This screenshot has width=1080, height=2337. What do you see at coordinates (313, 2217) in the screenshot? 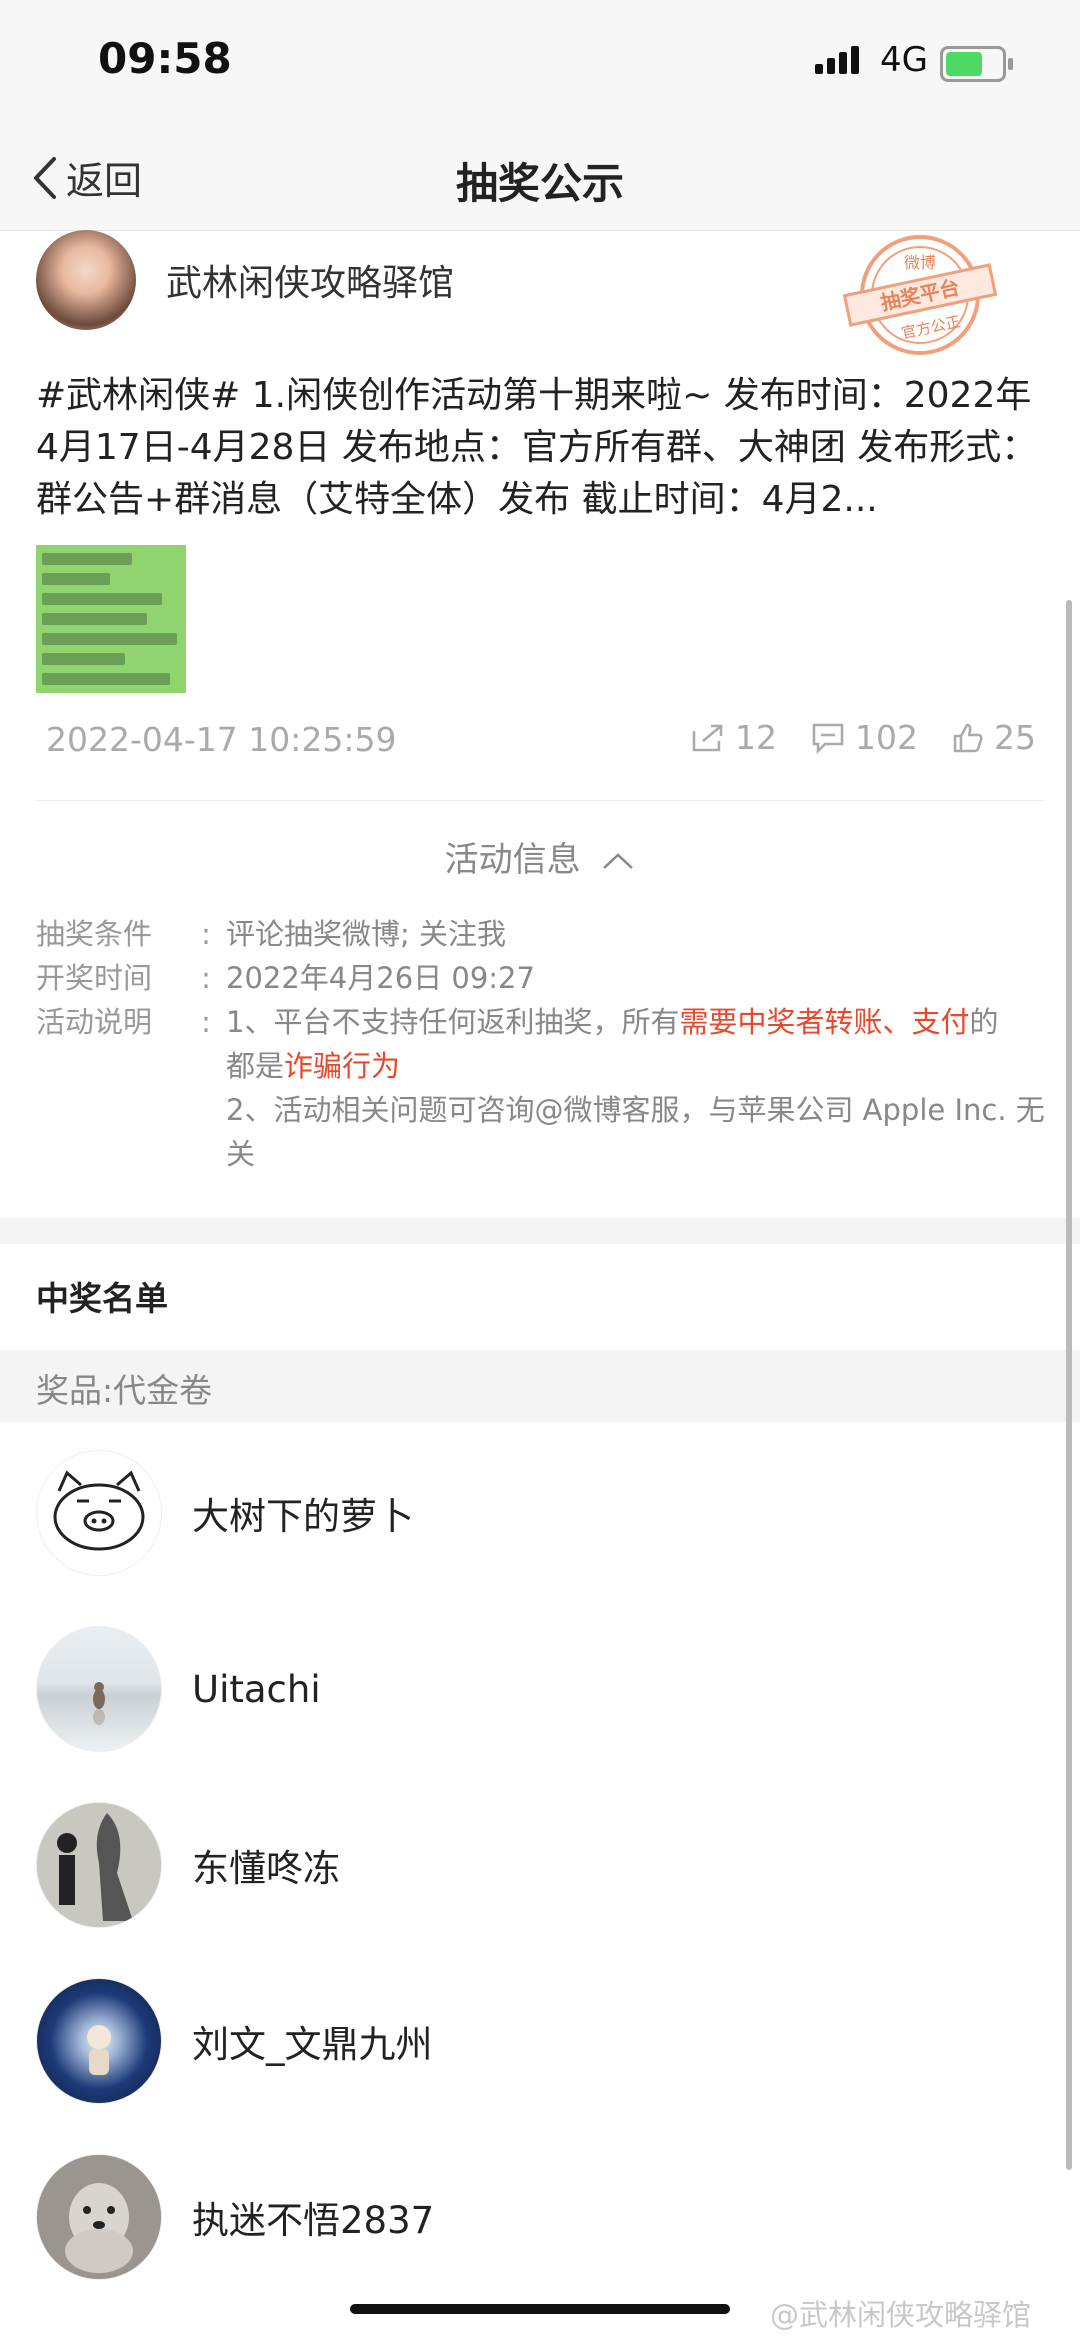
I see `winner-name: 执迷不悟2837` at bounding box center [313, 2217].